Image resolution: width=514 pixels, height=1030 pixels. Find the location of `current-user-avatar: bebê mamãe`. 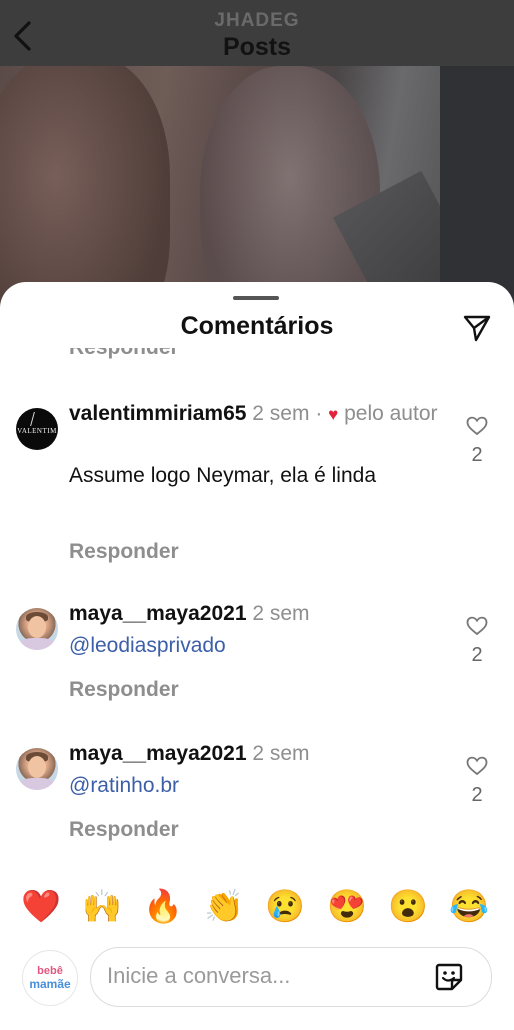

current-user-avatar: bebê mamãe is located at coordinates (50, 978).